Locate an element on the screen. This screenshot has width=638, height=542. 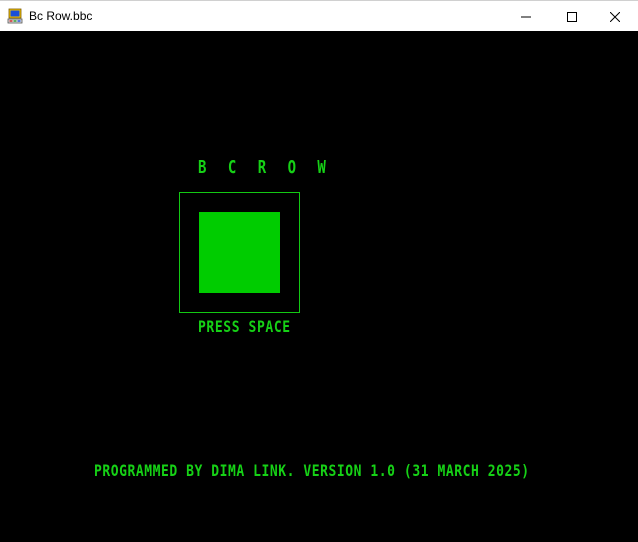
press-space-prompt: PRESS SPACE is located at coordinates (244, 327).